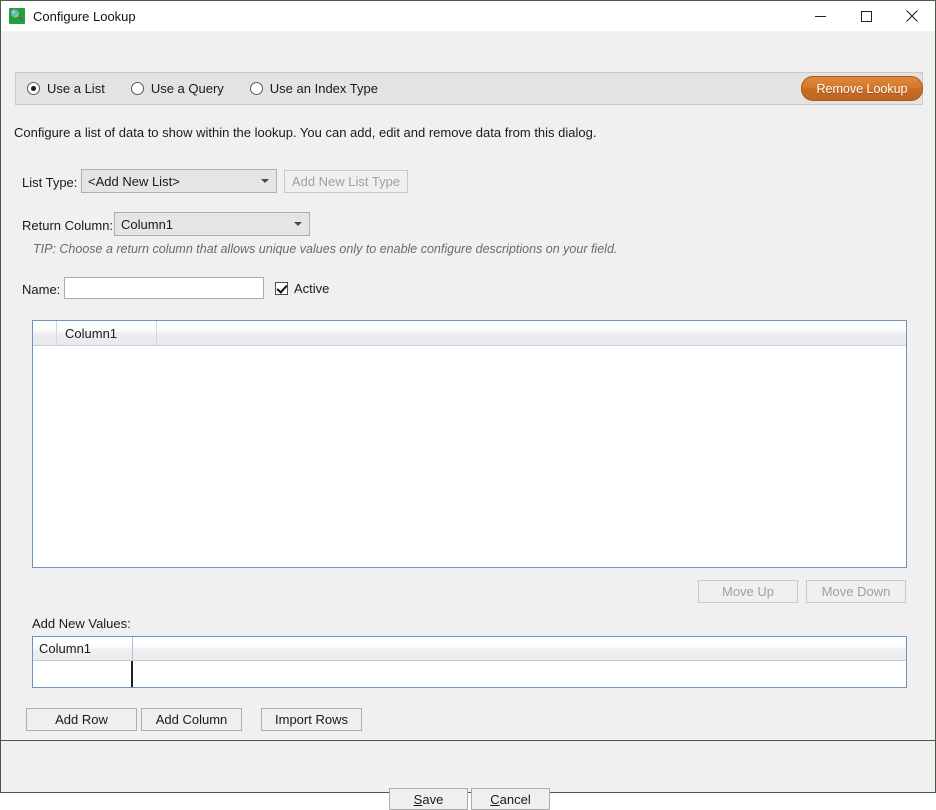 The height and width of the screenshot is (810, 936). What do you see at coordinates (107, 333) in the screenshot?
I see `grid-header-column1: Column1` at bounding box center [107, 333].